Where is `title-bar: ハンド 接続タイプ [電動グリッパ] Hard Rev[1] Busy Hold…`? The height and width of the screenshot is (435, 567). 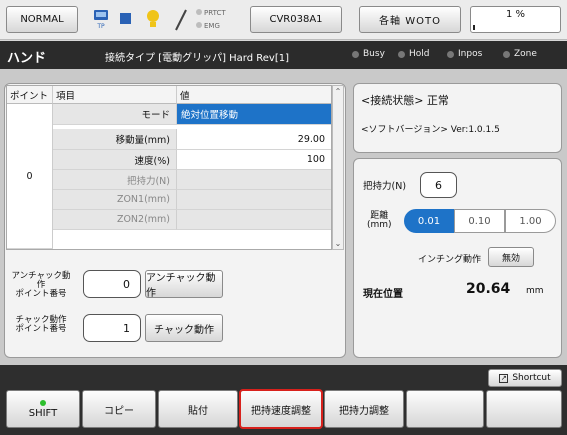 title-bar: ハンド 接続タイプ [電動グリッパ] Hard Rev[1] Busy Hold… is located at coordinates (283, 55).